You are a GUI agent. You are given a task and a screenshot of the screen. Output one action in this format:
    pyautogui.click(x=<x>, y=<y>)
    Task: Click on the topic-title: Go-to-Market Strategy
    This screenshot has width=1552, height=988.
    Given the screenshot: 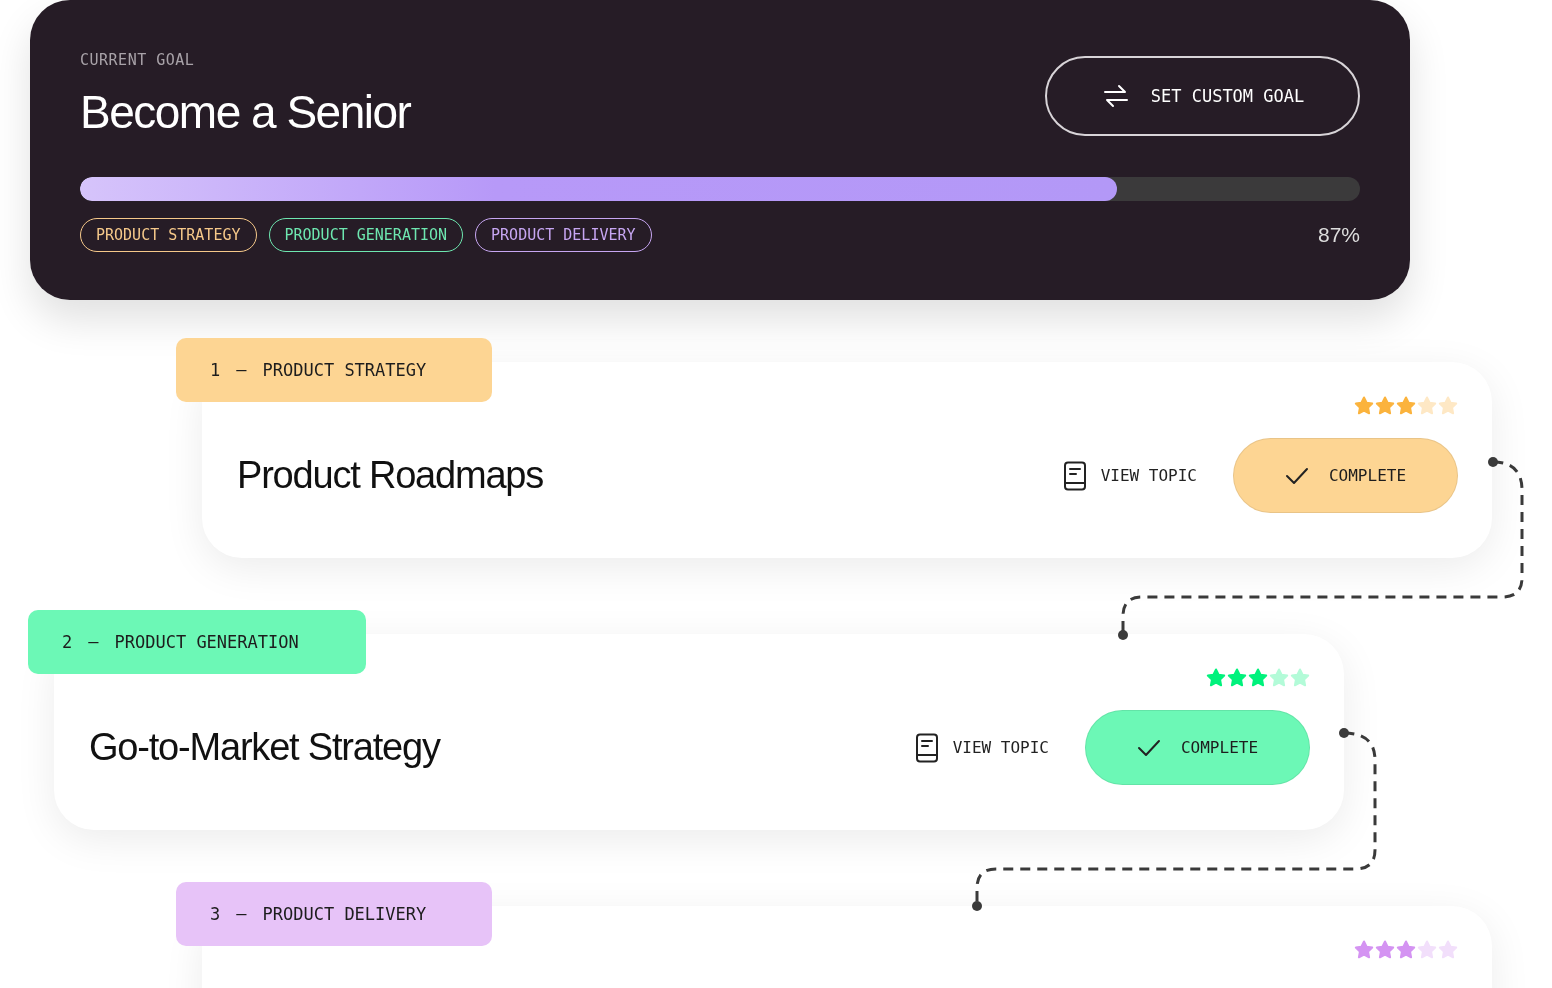 What is the action you would take?
    pyautogui.click(x=264, y=747)
    